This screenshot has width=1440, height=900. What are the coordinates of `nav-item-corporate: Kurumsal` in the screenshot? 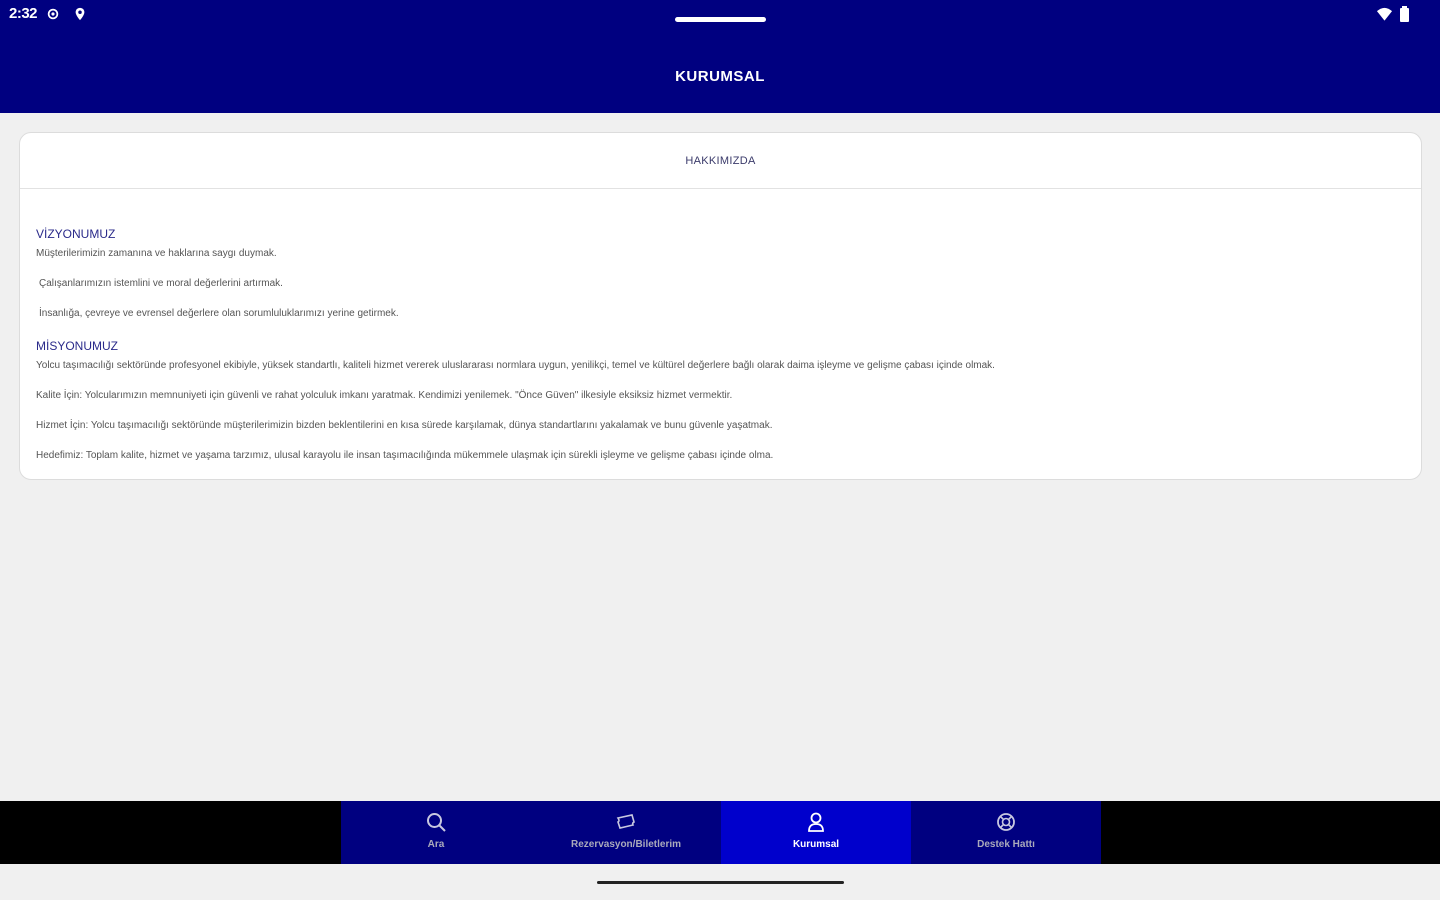 It's located at (816, 832).